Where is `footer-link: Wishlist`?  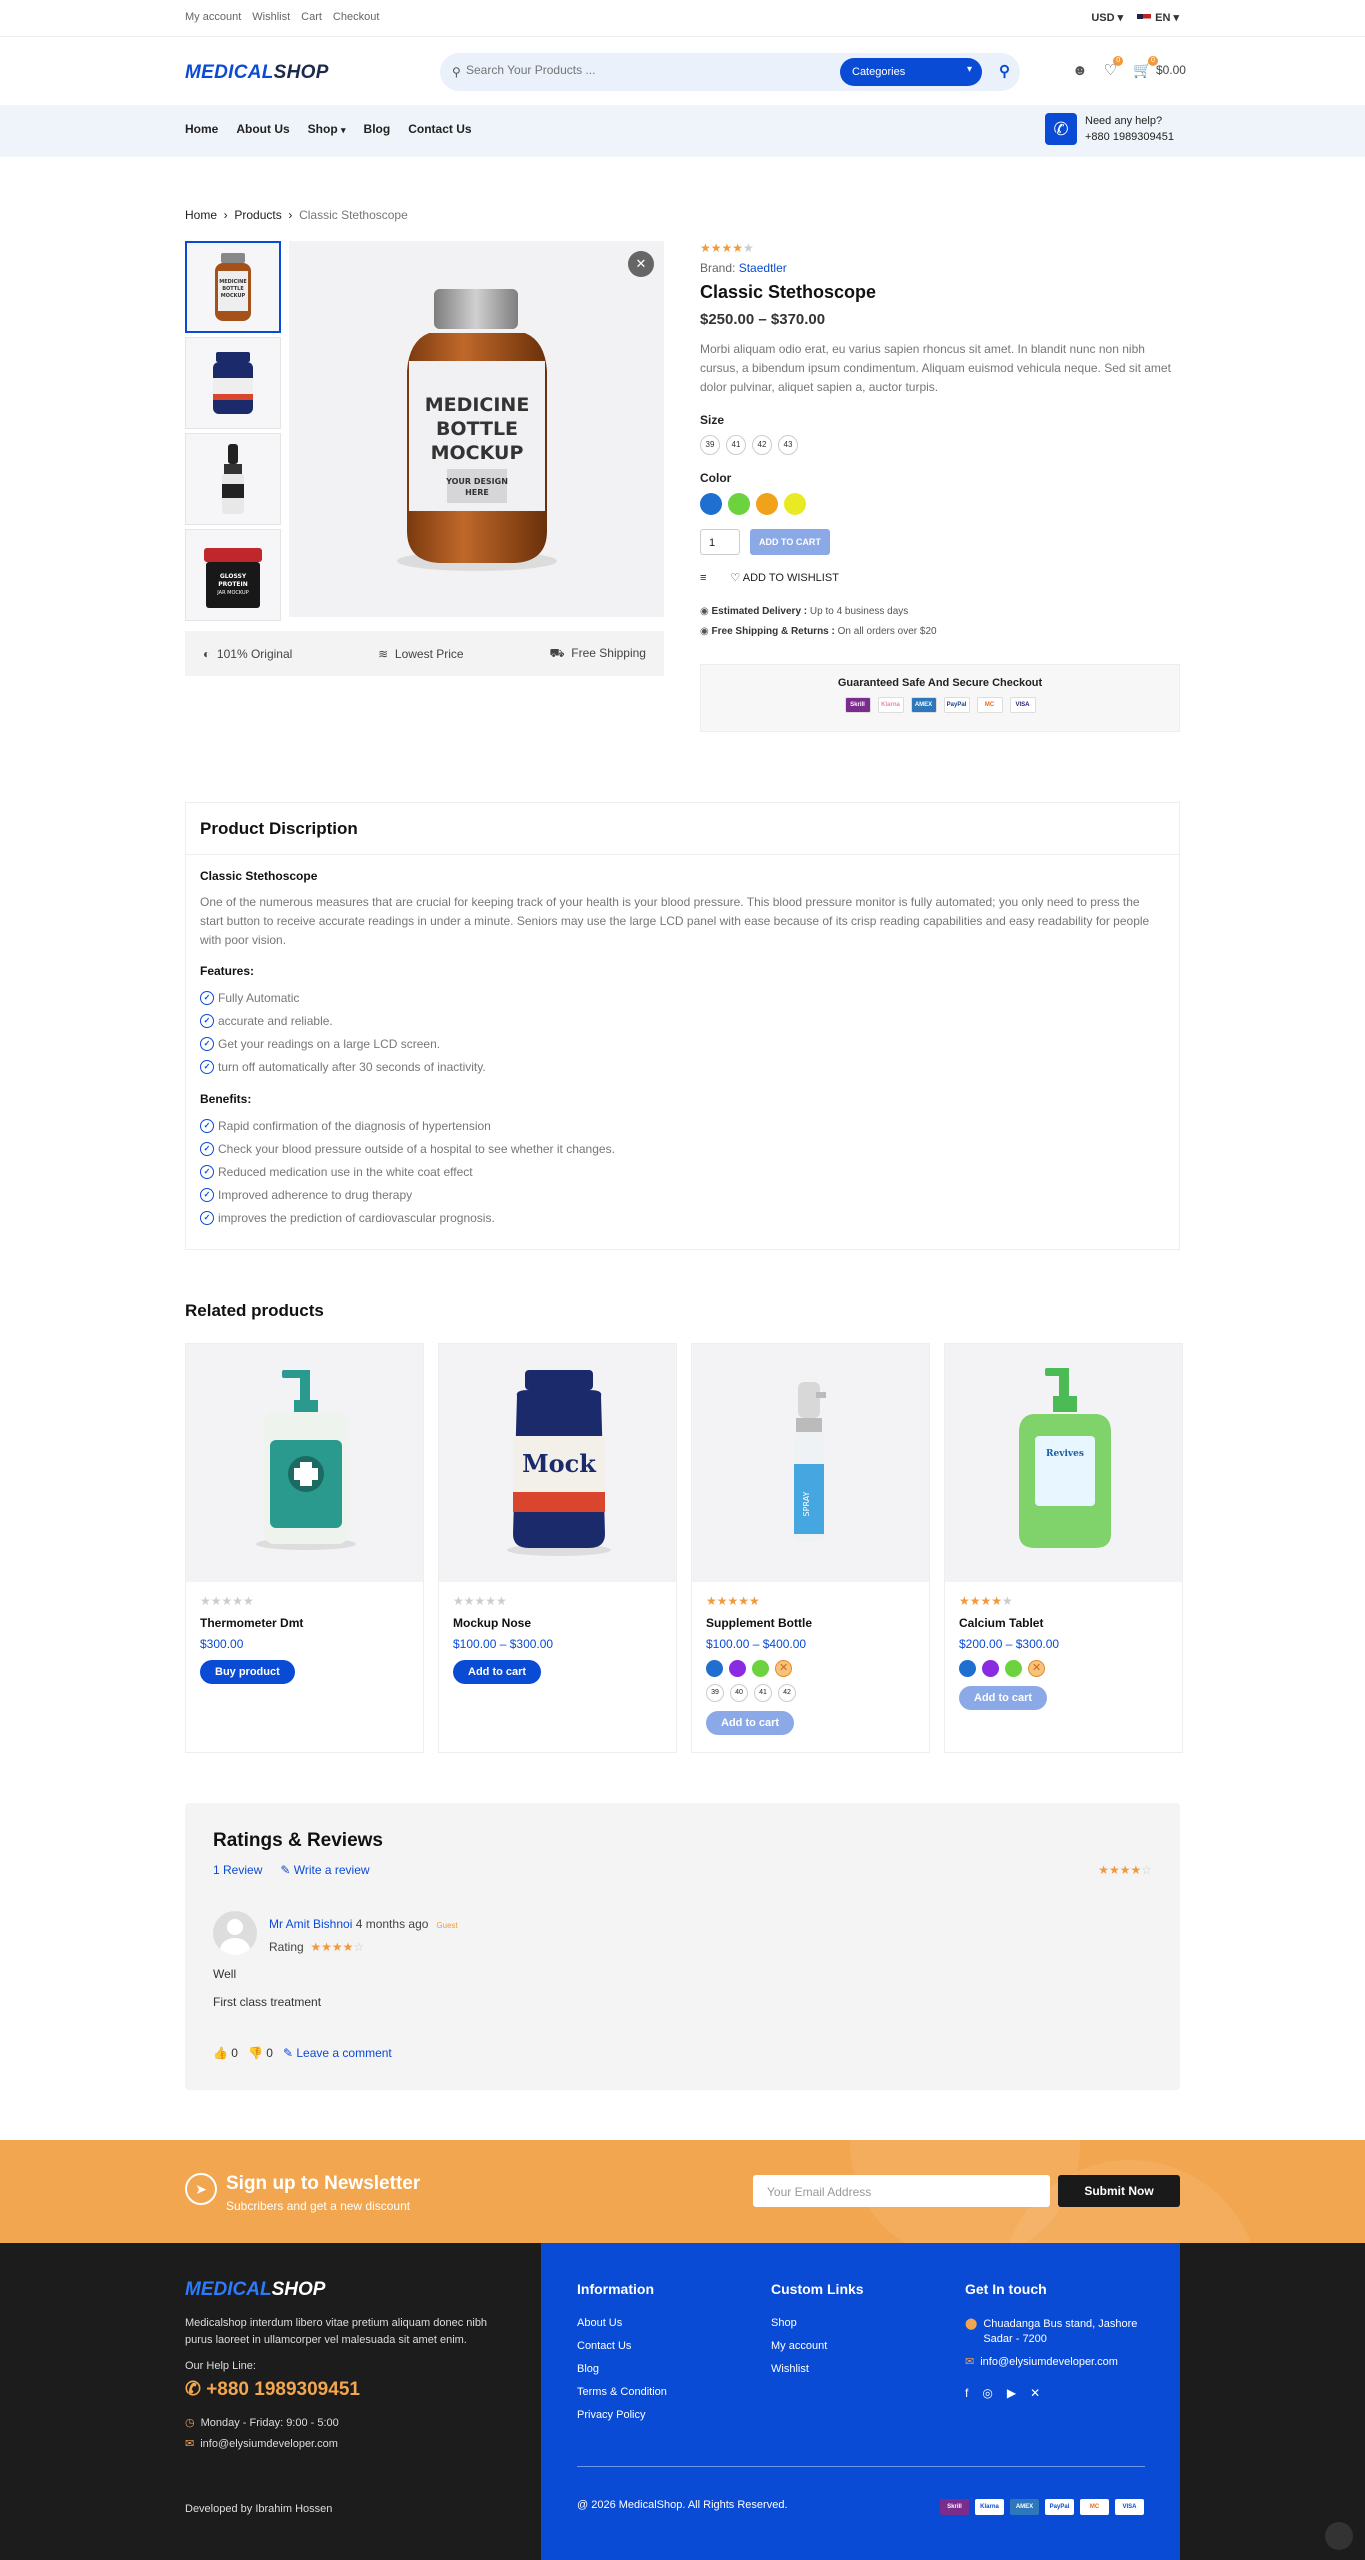
footer-link: Wishlist is located at coordinates (817, 2374).